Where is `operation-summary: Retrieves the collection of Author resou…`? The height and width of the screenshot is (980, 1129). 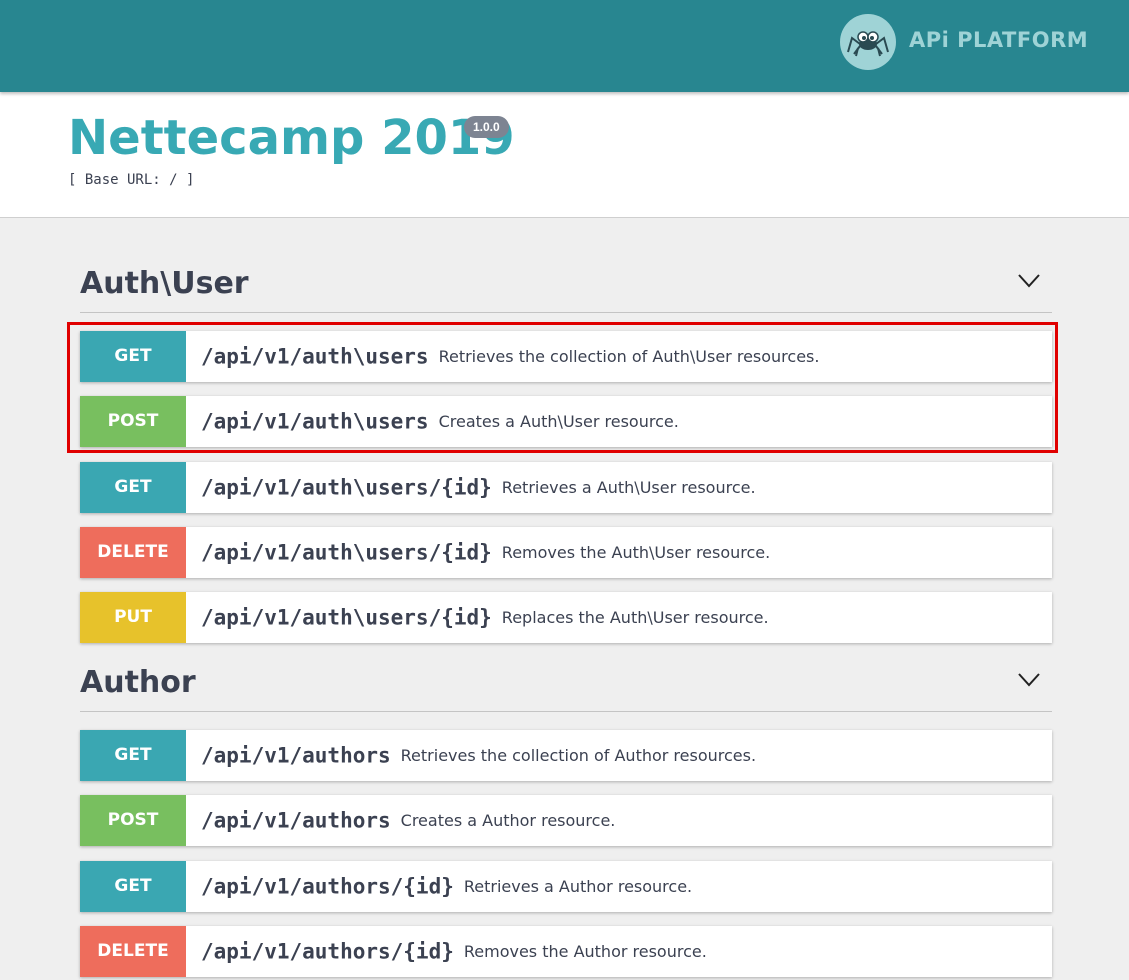
operation-summary: Retrieves the collection of Author resou… is located at coordinates (578, 756).